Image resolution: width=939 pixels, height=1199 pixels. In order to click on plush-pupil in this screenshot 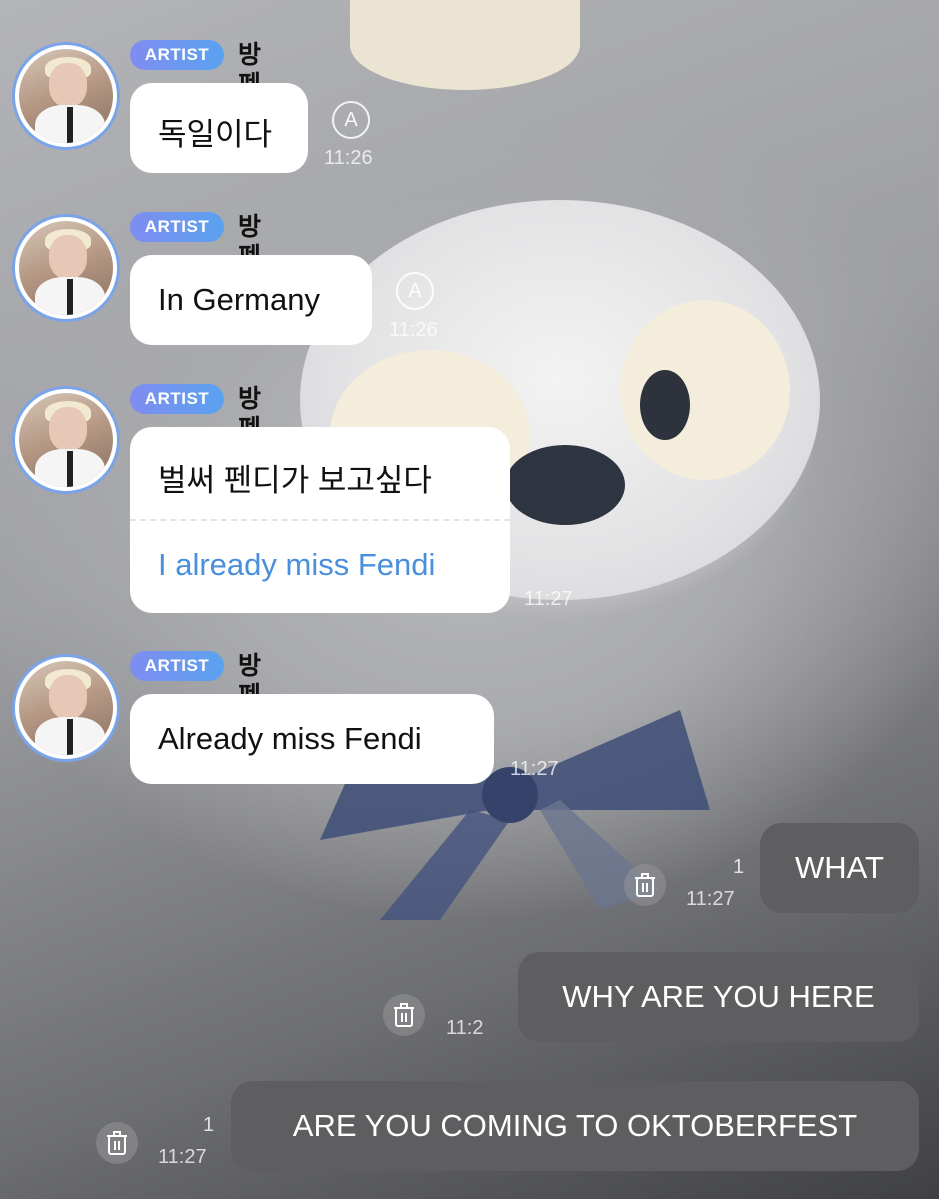, I will do `click(665, 405)`.